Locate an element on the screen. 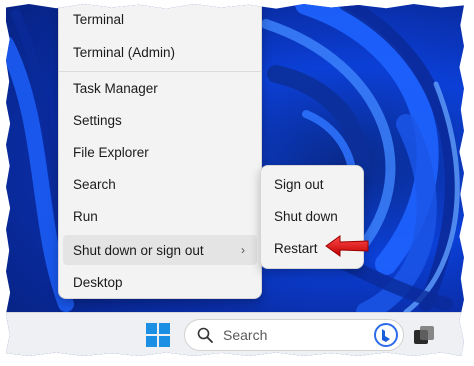 The image size is (474, 366). submenu-item-shut-down: Shut down is located at coordinates (312, 216).